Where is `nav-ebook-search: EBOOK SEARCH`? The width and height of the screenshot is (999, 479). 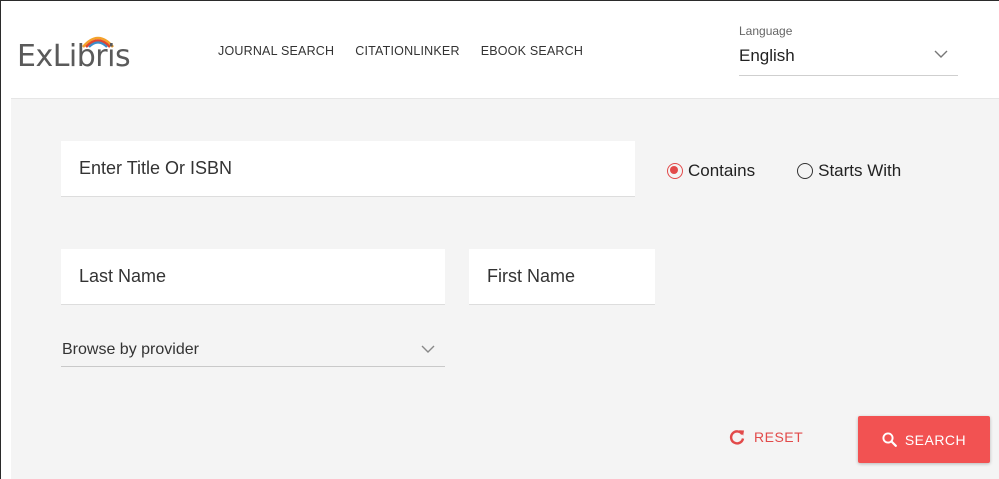
nav-ebook-search: EBOOK SEARCH is located at coordinates (532, 51).